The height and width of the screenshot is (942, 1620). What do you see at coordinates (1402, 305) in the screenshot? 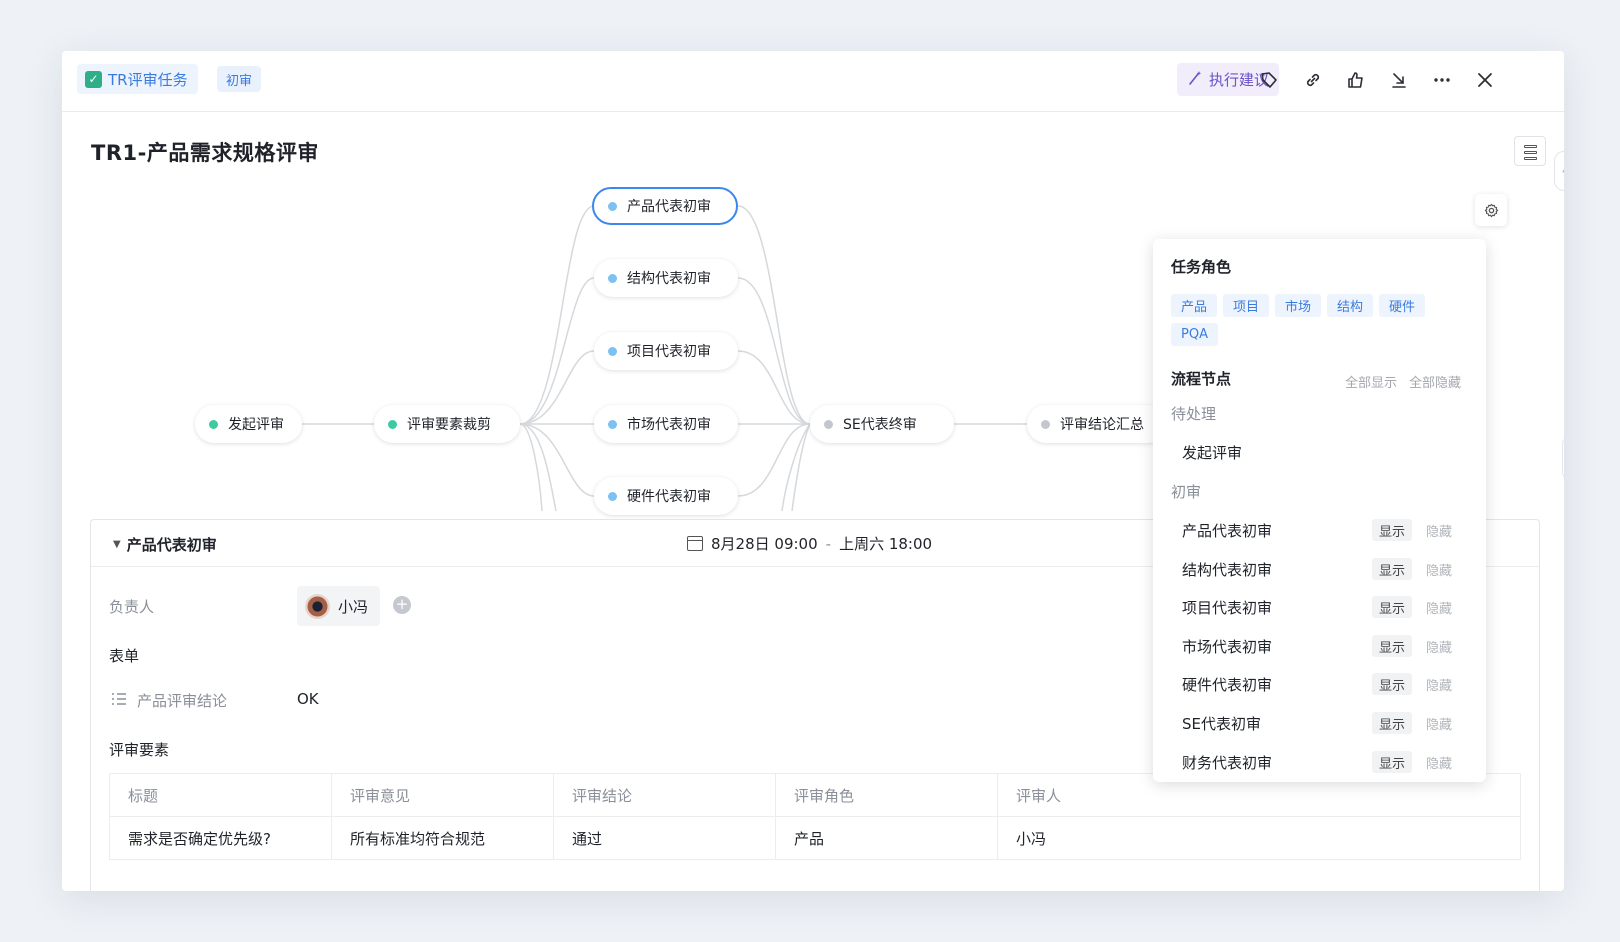
I see `role-chip: 硬件` at bounding box center [1402, 305].